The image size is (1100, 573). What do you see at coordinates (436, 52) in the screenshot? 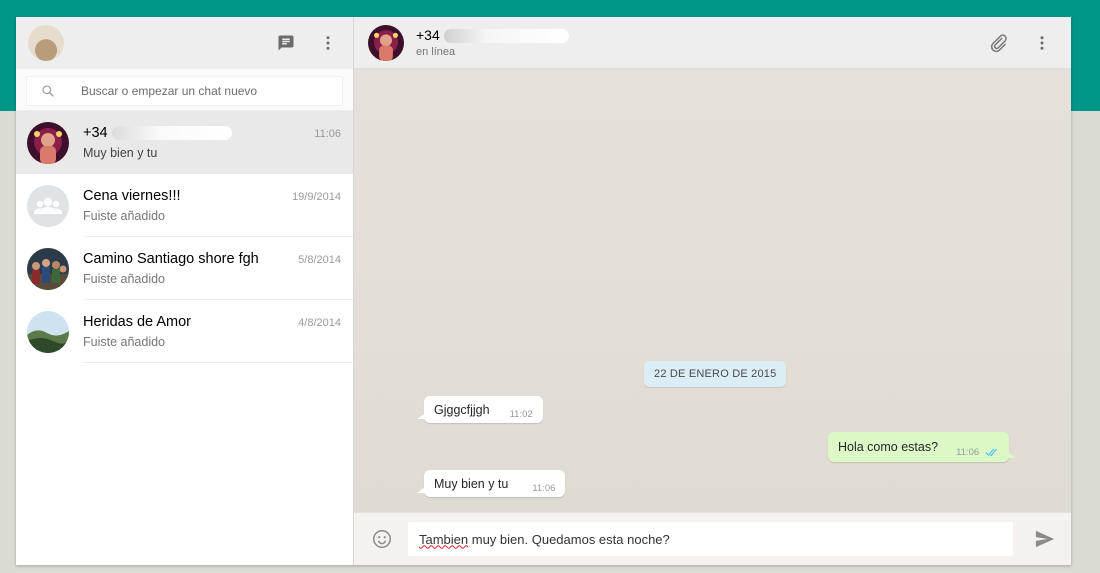
I see `contact-status: en línea` at bounding box center [436, 52].